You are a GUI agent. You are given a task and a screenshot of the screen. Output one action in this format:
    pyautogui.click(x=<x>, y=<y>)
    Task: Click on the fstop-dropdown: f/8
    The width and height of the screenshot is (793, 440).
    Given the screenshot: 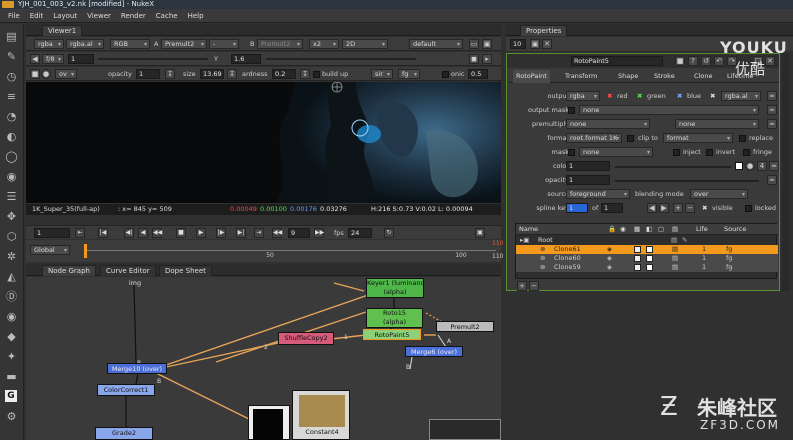 What is the action you would take?
    pyautogui.click(x=53, y=59)
    